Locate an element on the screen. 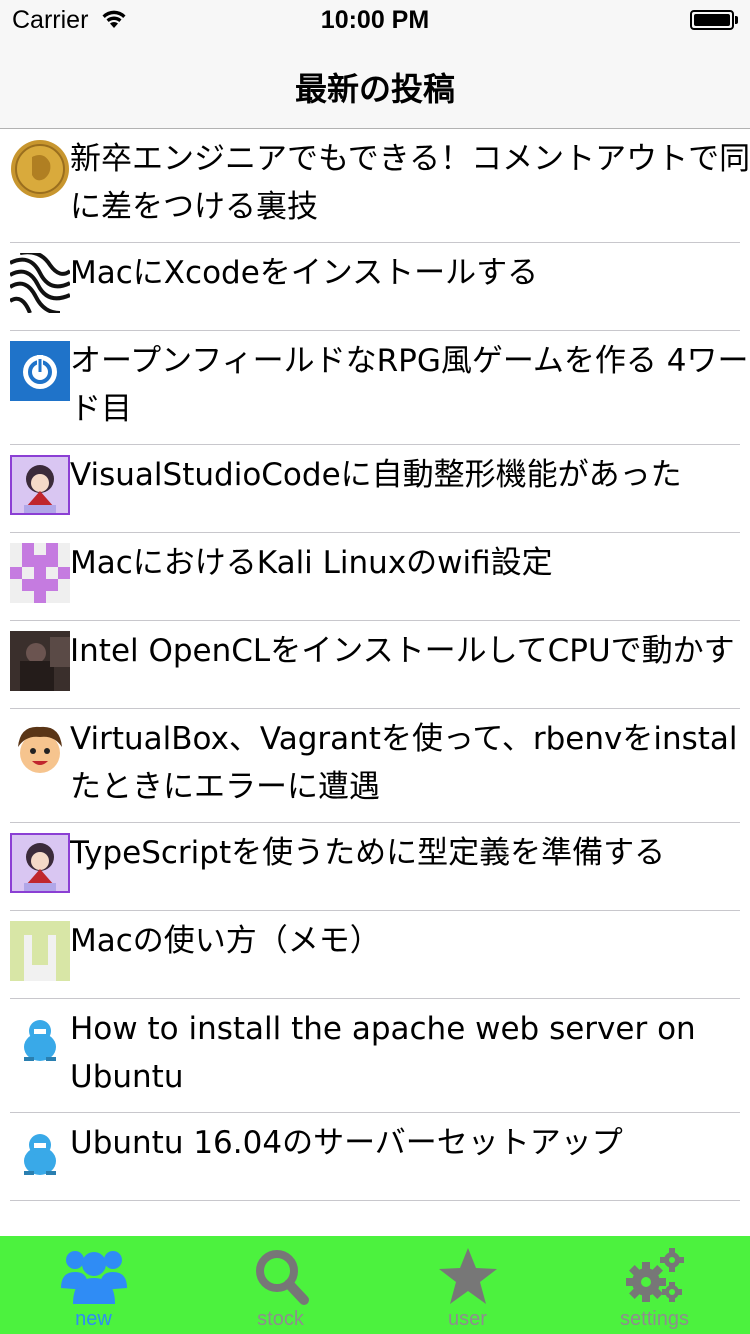 This screenshot has height=1334, width=750. post-title: Ubuntu 16.04のサーバーセットアップ is located at coordinates (410, 1143).